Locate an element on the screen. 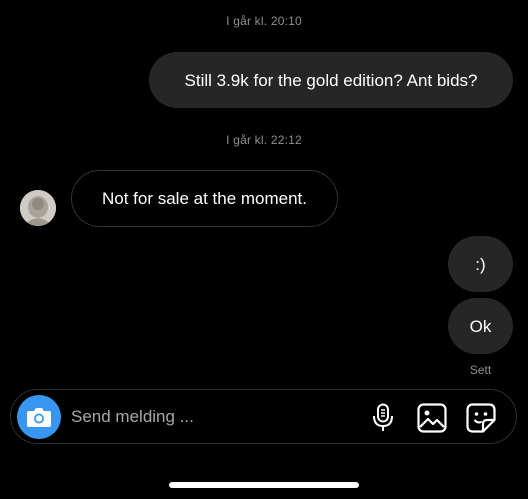 The height and width of the screenshot is (499, 528). seen-indicator: Sett is located at coordinates (480, 370).